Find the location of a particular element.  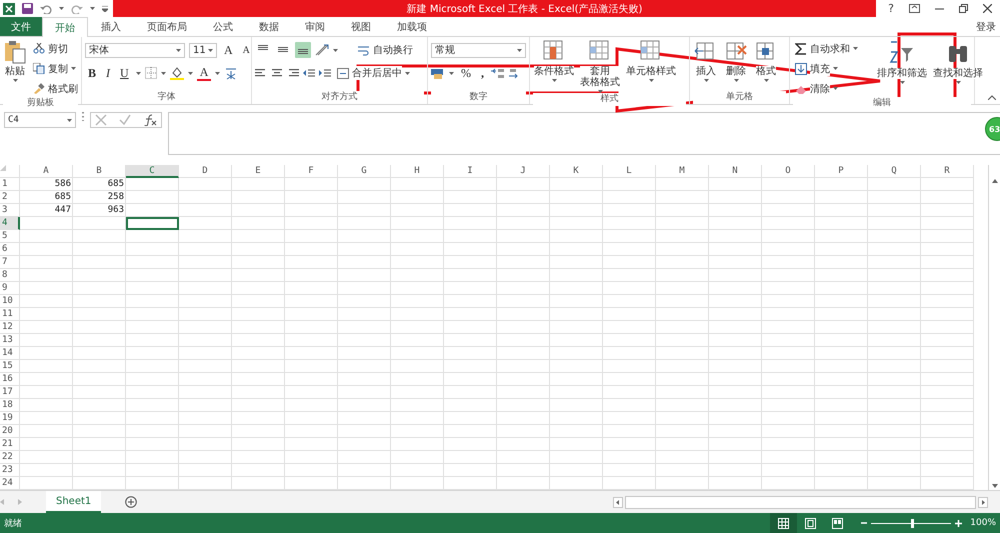

comma-button: , is located at coordinates (482, 73).